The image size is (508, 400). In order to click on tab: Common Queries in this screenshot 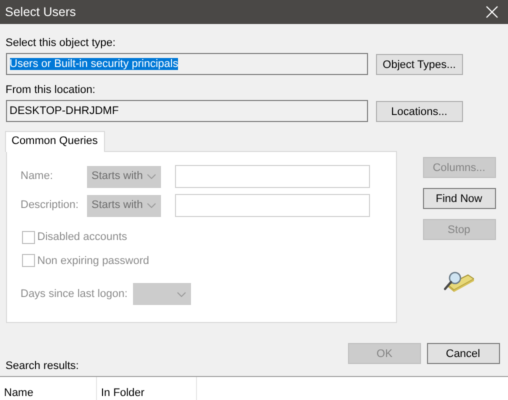, I will do `click(54, 141)`.